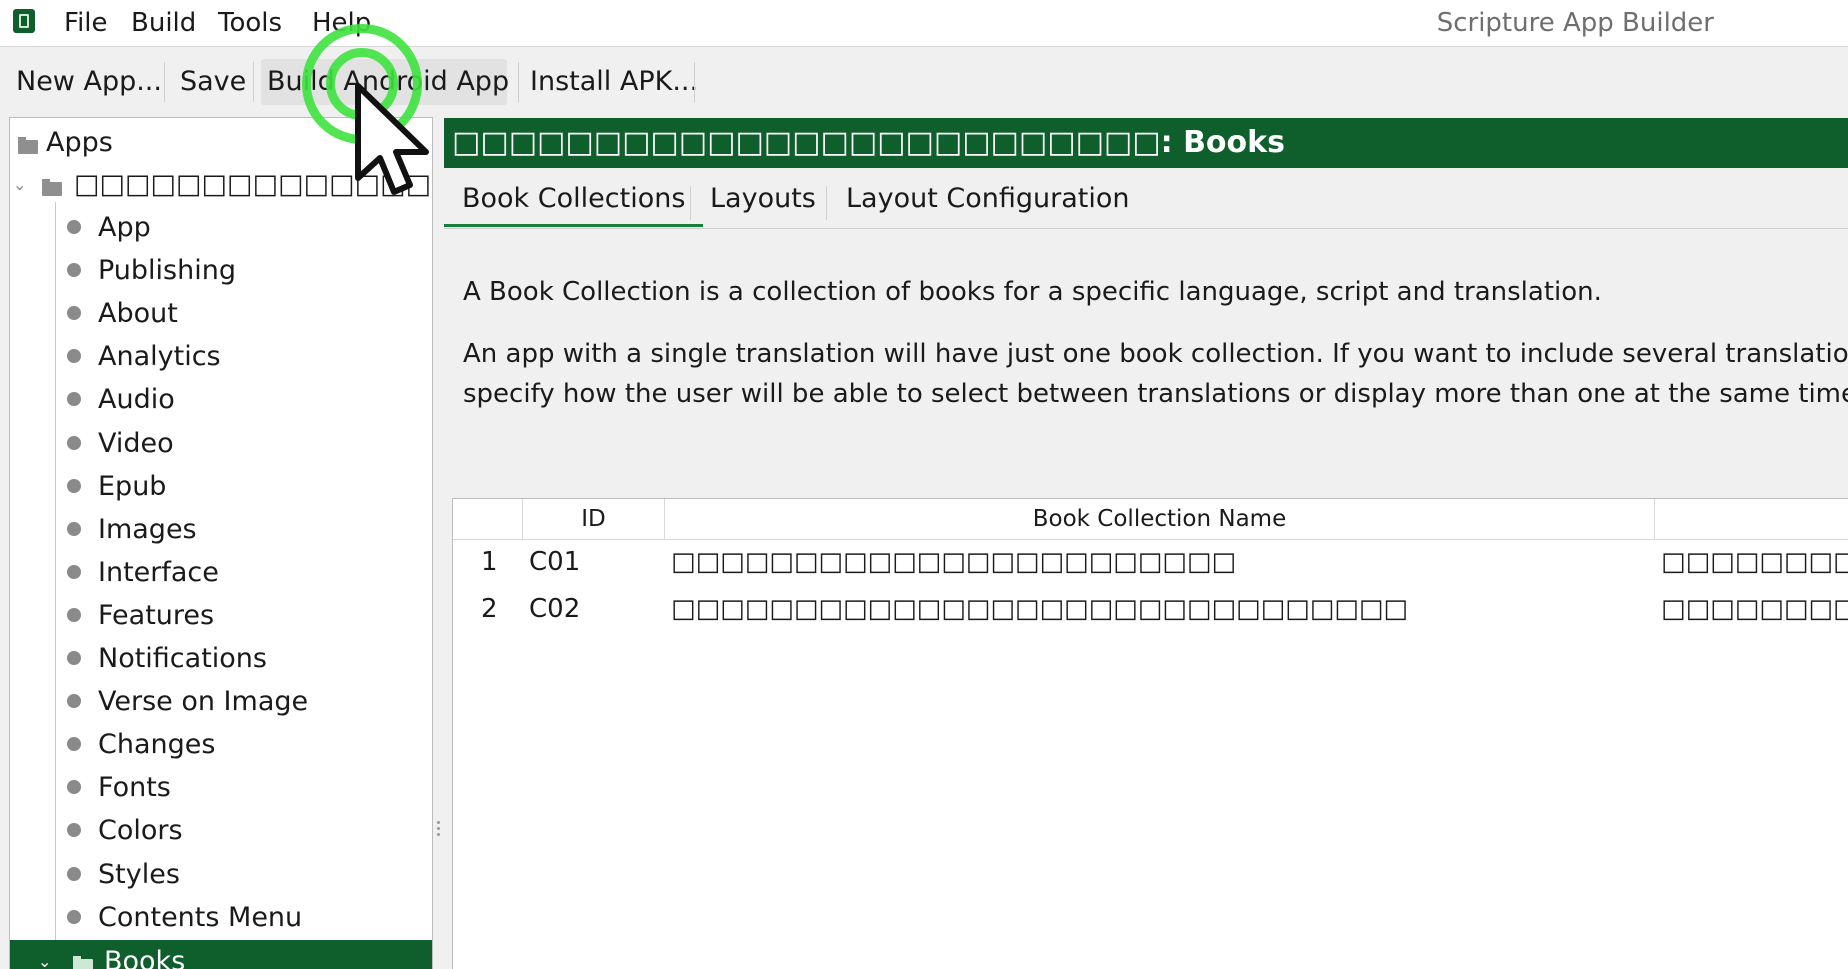 This screenshot has height=969, width=1848. I want to click on tab-book-collections: Book Collections, so click(574, 201).